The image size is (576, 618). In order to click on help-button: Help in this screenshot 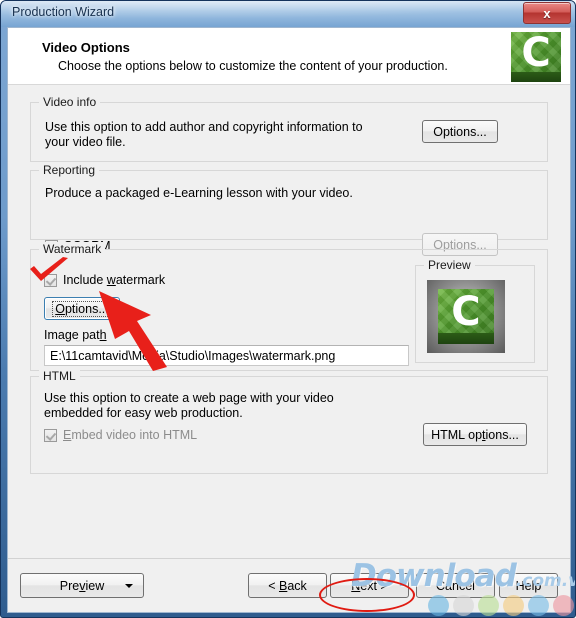, I will do `click(528, 585)`.